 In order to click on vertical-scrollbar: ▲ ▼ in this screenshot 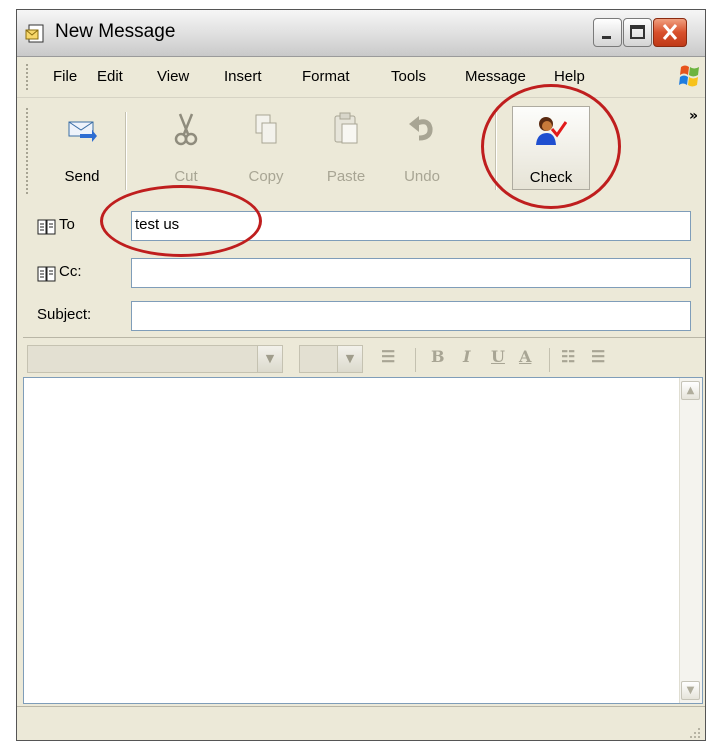, I will do `click(690, 540)`.